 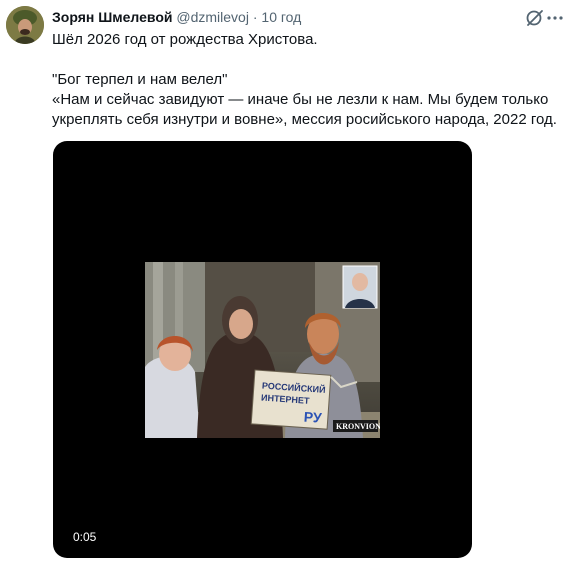 I want to click on more-options-button, so click(x=555, y=18).